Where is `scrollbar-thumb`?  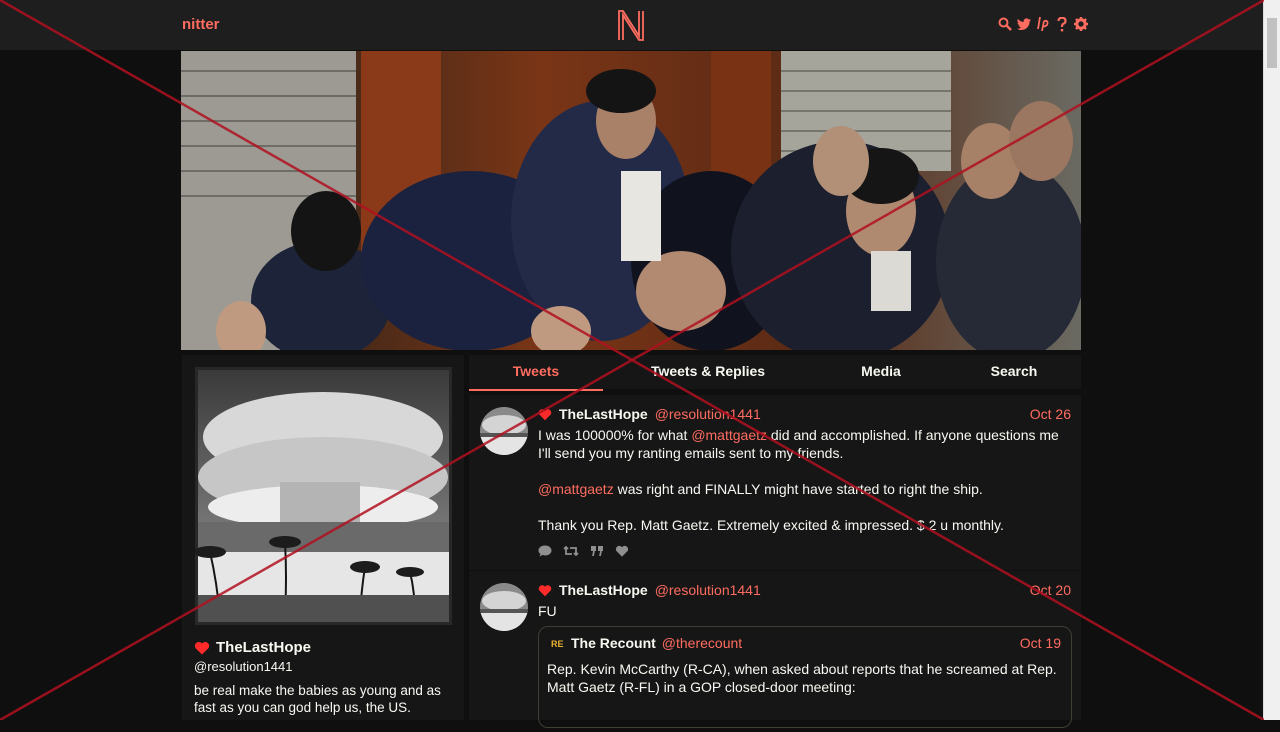 scrollbar-thumb is located at coordinates (1272, 43).